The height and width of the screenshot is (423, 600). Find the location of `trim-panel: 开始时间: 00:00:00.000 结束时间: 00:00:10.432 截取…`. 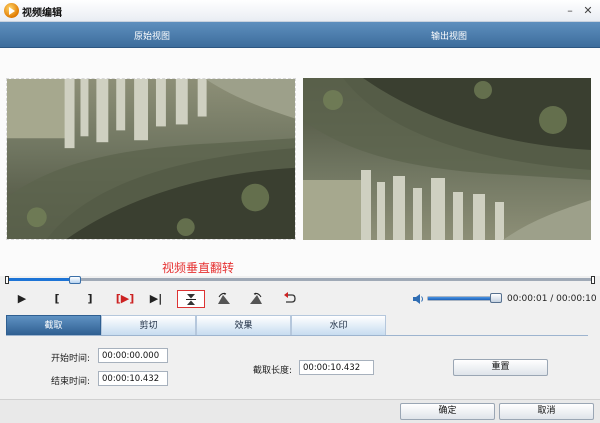

trim-panel: 开始时间: 00:00:00.000 结束时间: 00:00:10.432 截取… is located at coordinates (297, 365).